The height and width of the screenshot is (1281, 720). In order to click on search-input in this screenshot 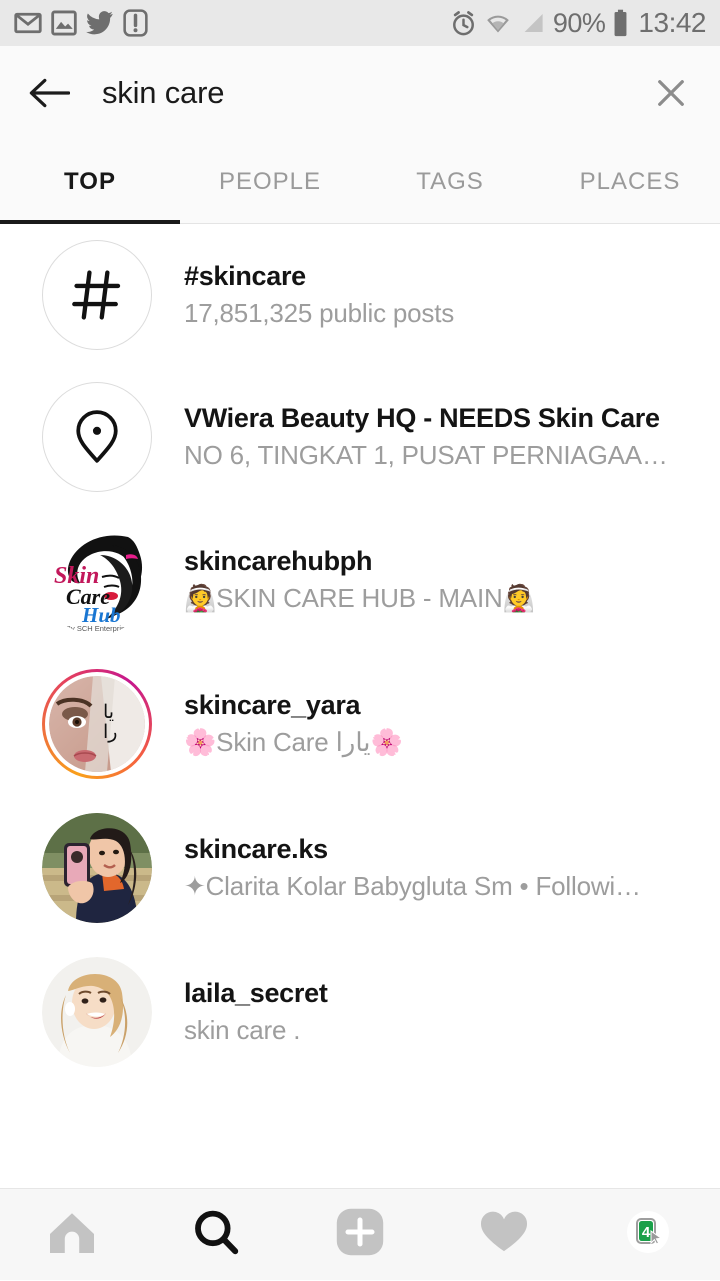, I will do `click(360, 93)`.